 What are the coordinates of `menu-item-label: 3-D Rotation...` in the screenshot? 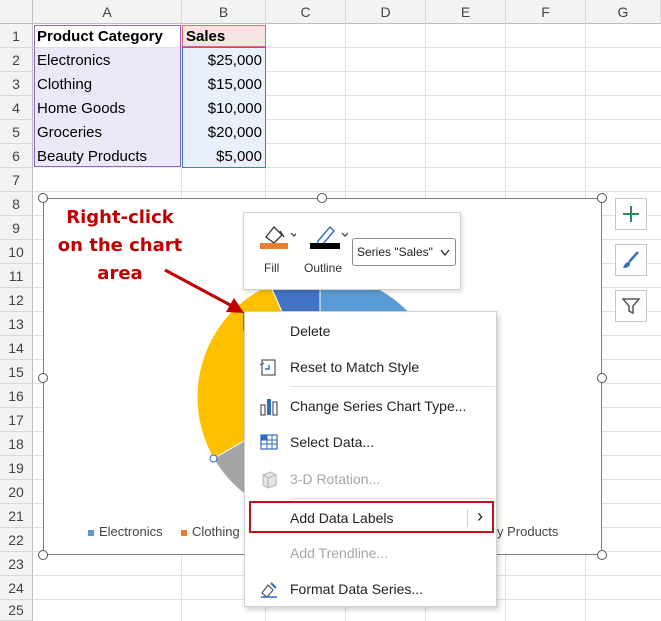 It's located at (335, 479).